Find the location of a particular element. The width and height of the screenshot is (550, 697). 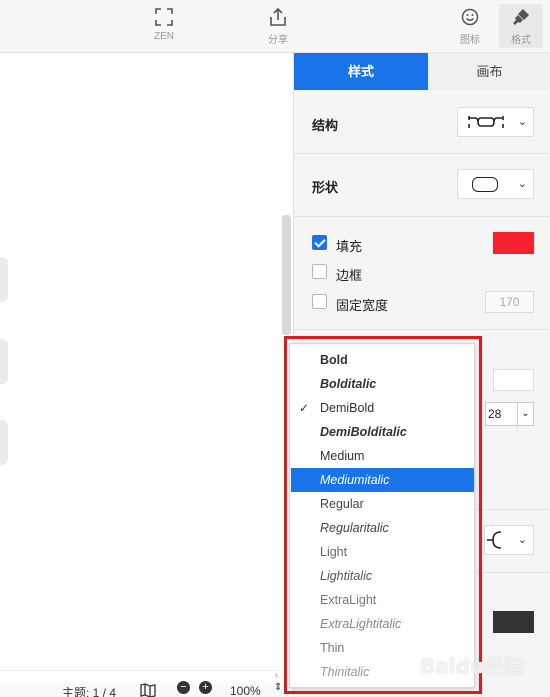

shape-label: 形状 is located at coordinates (325, 187).